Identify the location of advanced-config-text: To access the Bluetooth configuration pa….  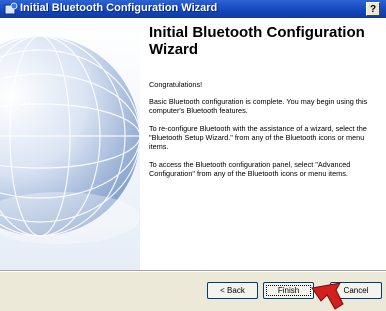
(250, 169).